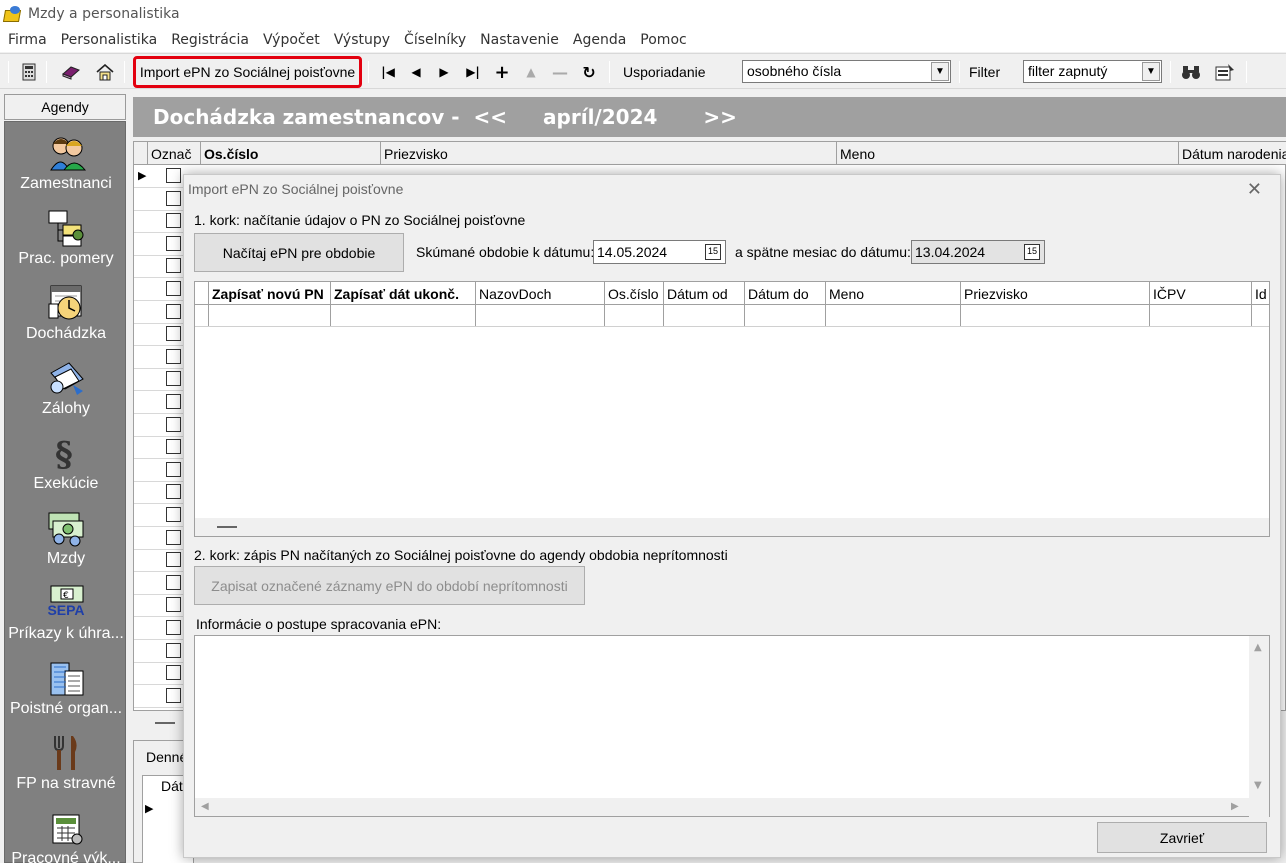  Describe the element at coordinates (166, 757) in the screenshot. I see `tab-denne: Denné` at that location.